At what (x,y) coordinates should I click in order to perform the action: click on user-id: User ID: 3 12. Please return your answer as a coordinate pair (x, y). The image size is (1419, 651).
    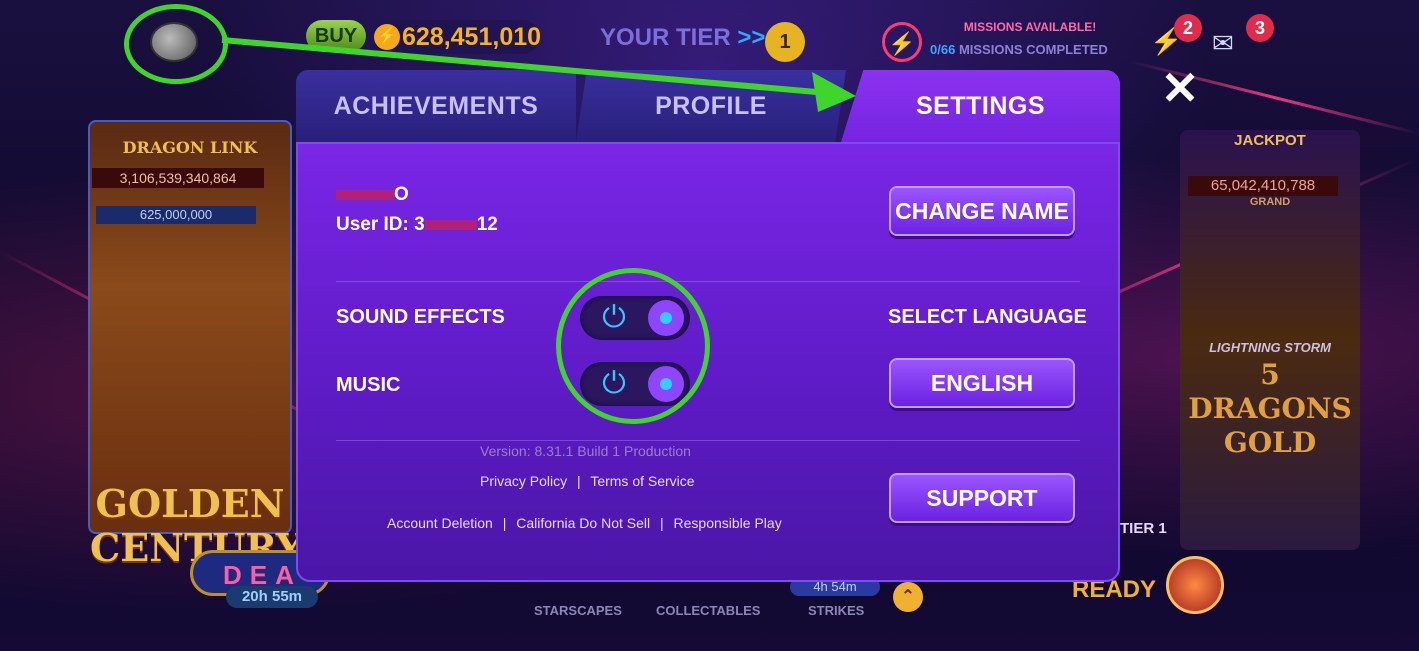
    Looking at the image, I should click on (417, 225).